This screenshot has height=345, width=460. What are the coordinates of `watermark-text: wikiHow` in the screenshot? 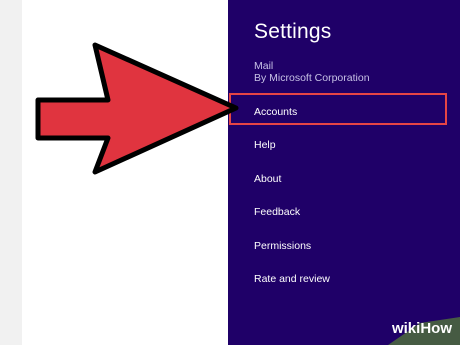 It's located at (422, 328).